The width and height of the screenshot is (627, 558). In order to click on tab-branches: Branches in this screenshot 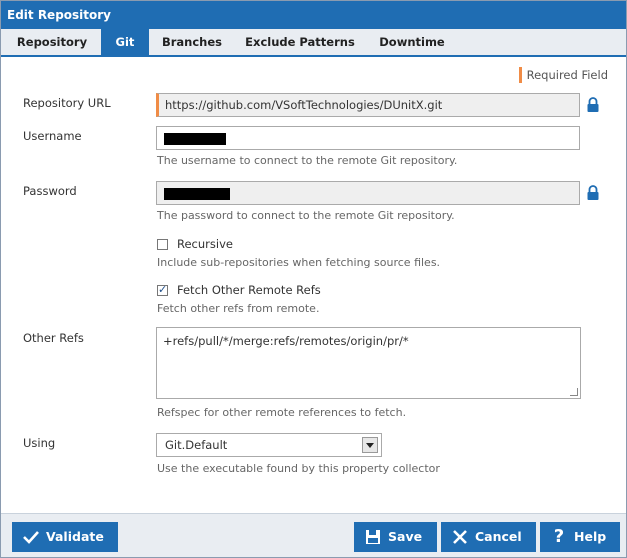, I will do `click(192, 42)`.